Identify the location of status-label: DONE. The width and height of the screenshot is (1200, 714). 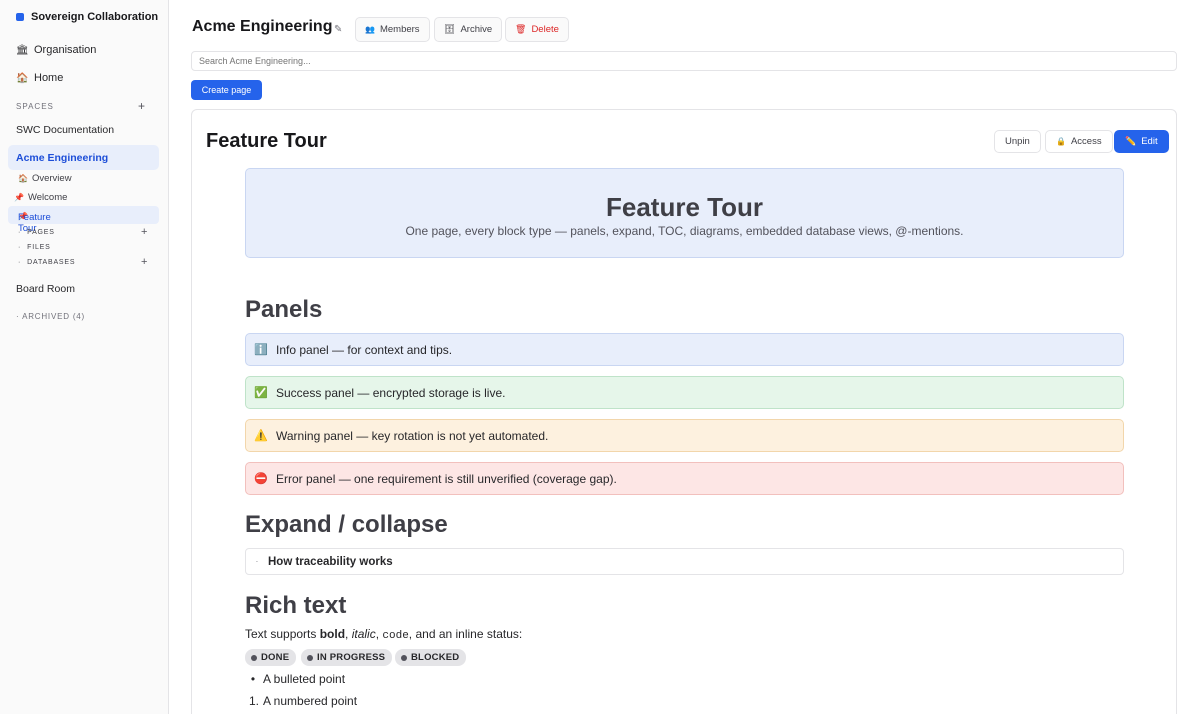
(275, 657).